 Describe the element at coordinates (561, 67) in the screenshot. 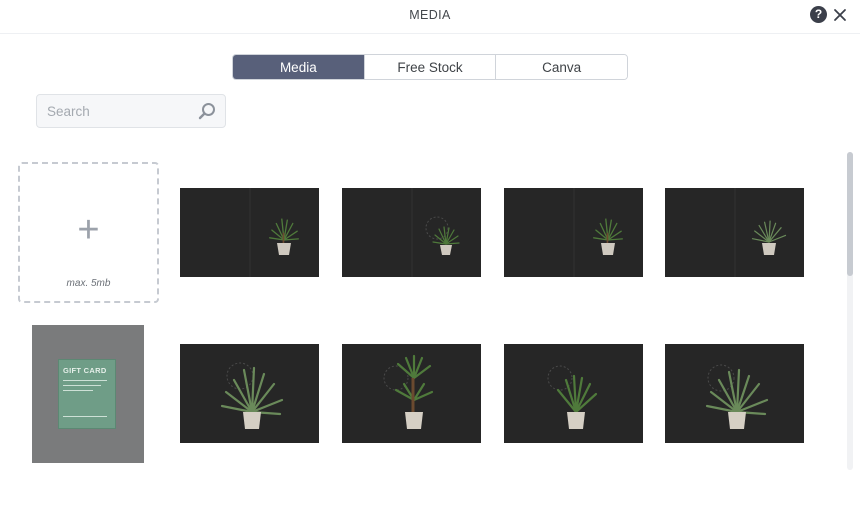

I see `tab-canva: Canva` at that location.